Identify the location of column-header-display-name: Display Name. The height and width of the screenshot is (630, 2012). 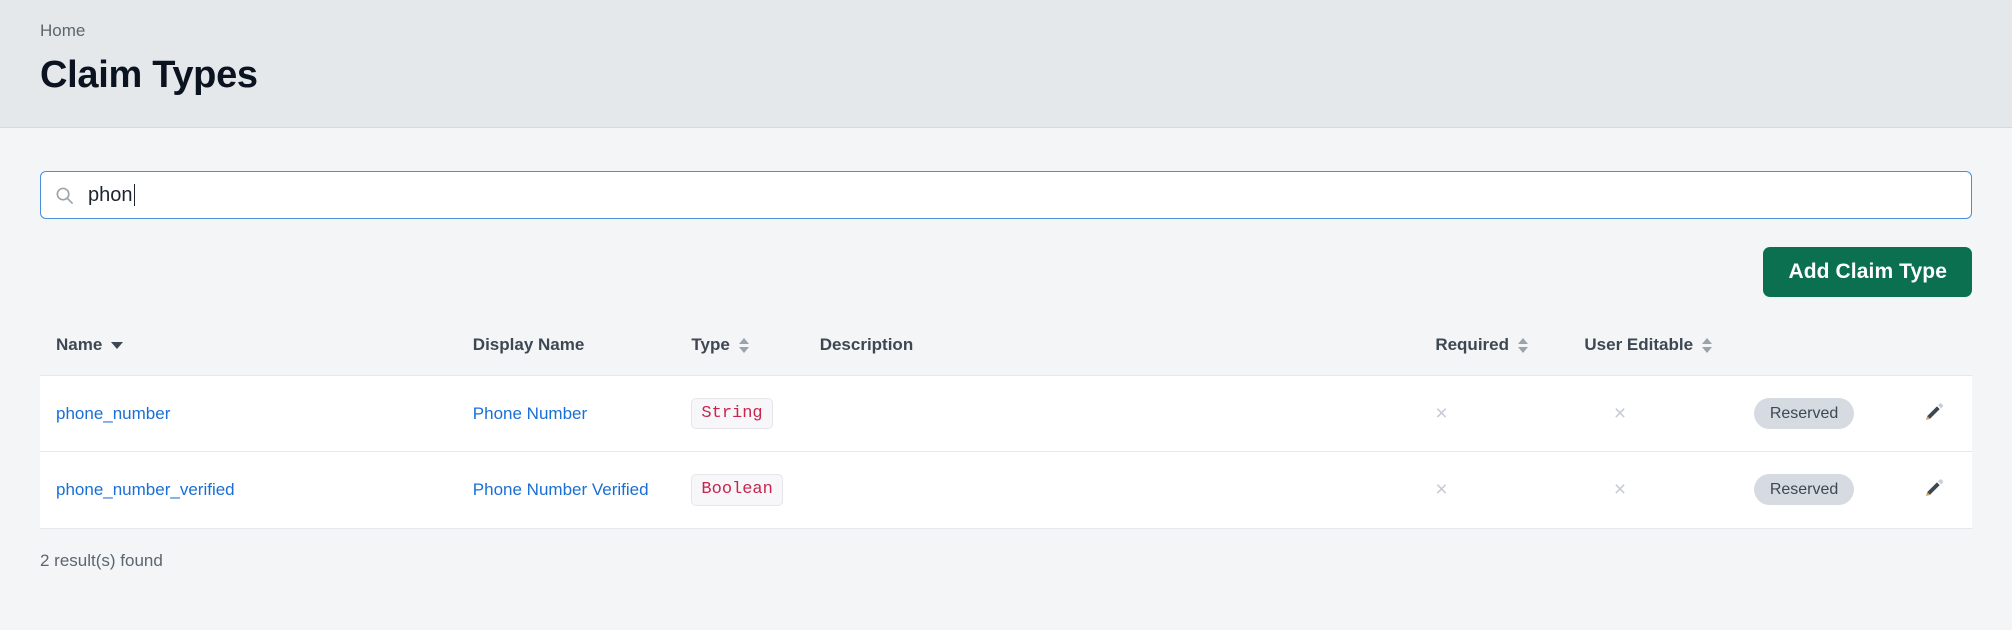
(582, 348).